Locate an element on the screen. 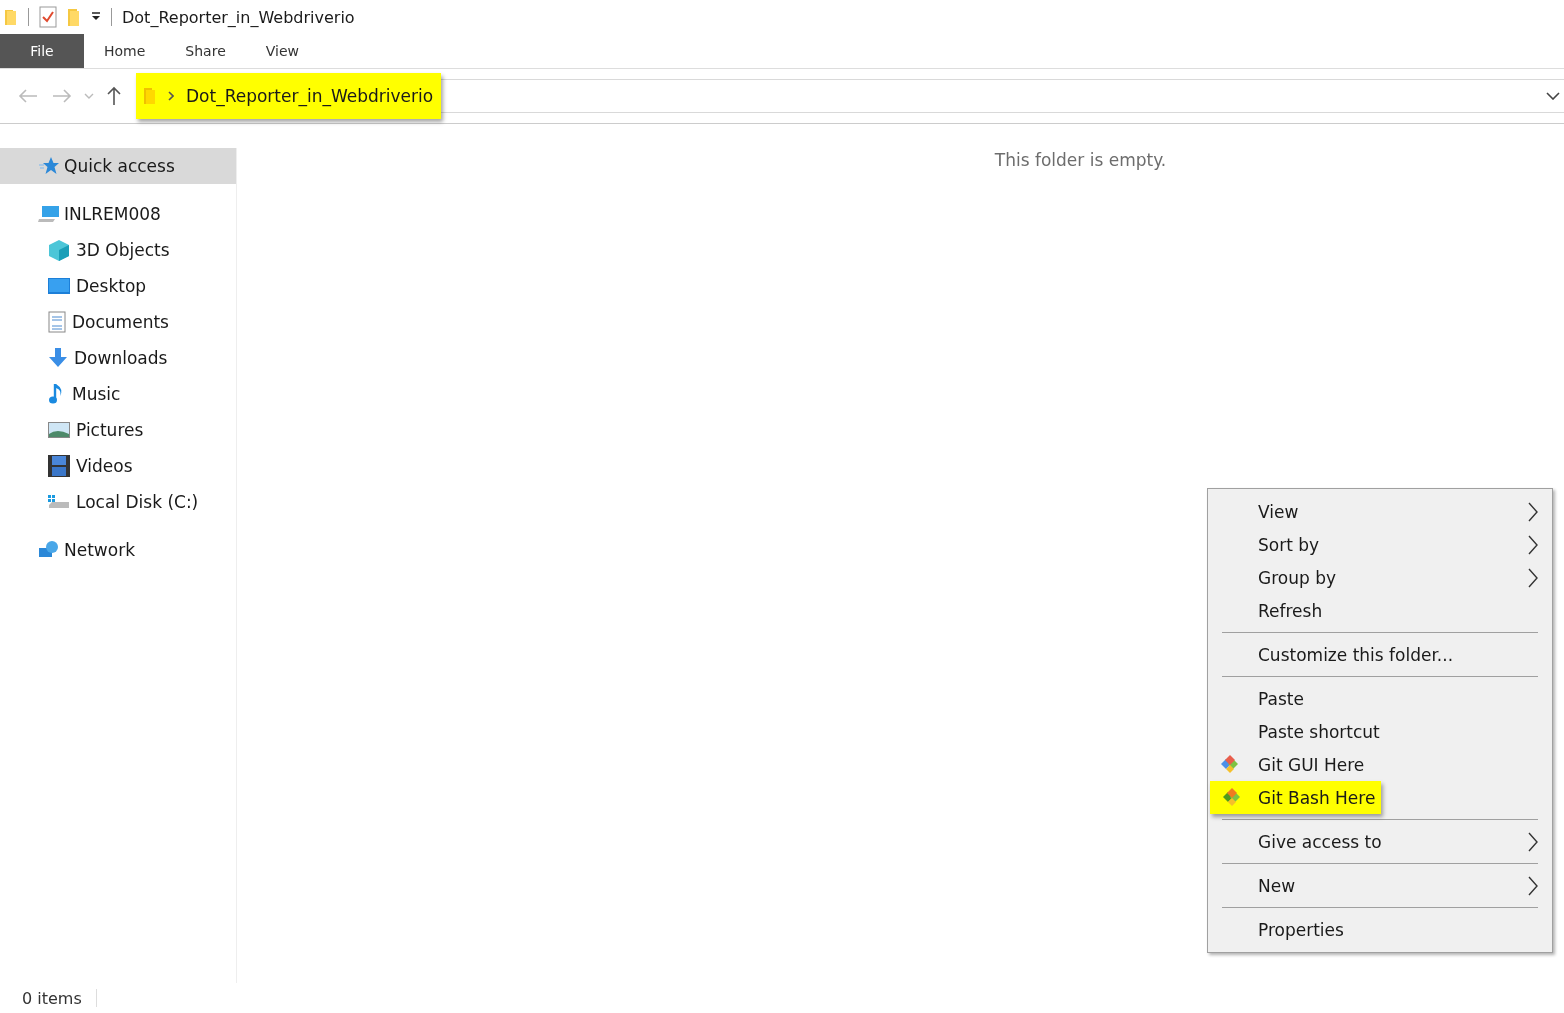 The width and height of the screenshot is (1564, 1013). sidebar-item: Documents is located at coordinates (118, 322).